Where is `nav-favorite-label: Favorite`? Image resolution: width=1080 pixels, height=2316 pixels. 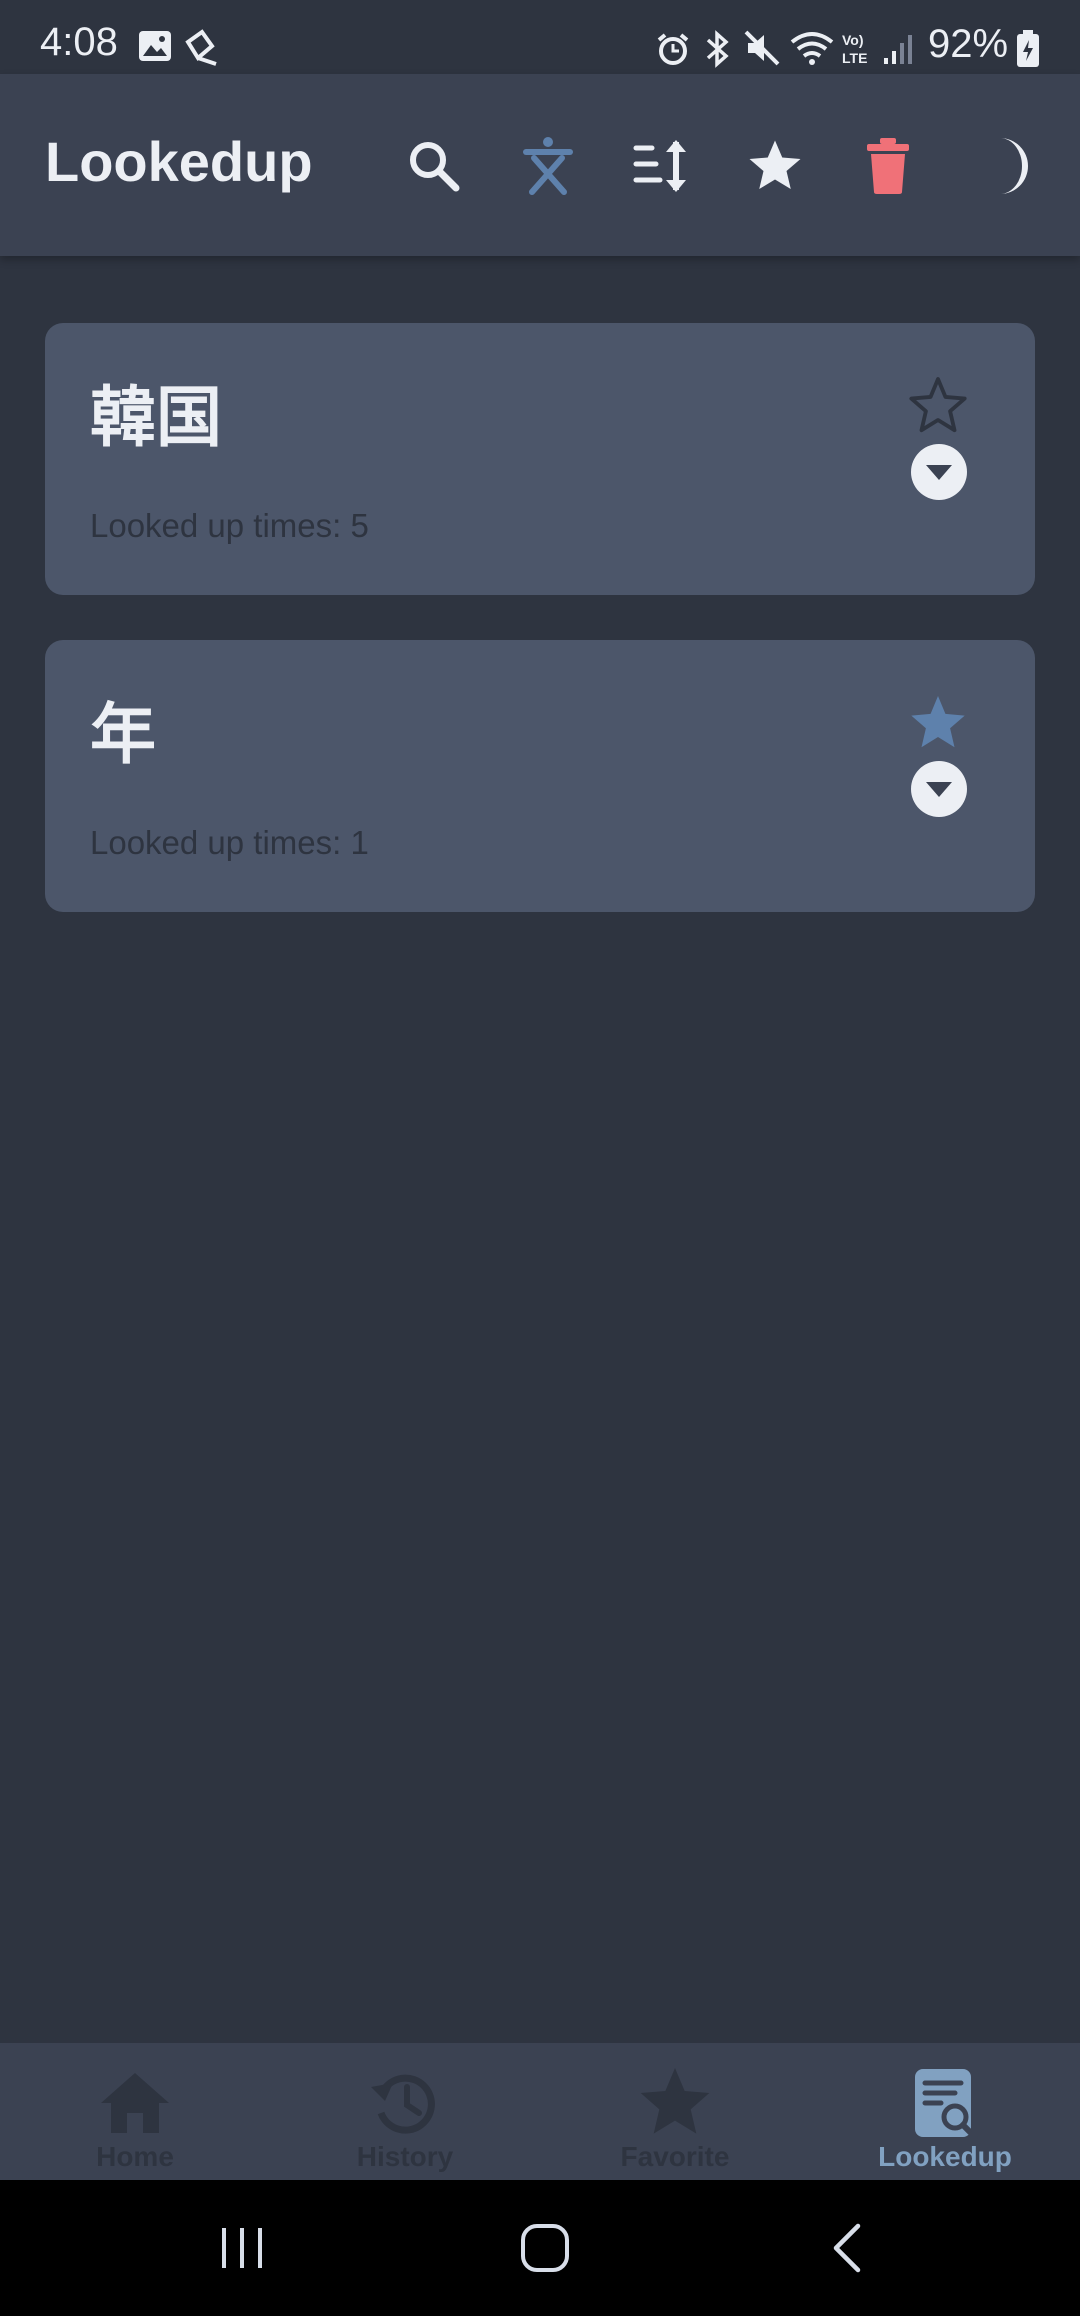 nav-favorite-label: Favorite is located at coordinates (675, 2156).